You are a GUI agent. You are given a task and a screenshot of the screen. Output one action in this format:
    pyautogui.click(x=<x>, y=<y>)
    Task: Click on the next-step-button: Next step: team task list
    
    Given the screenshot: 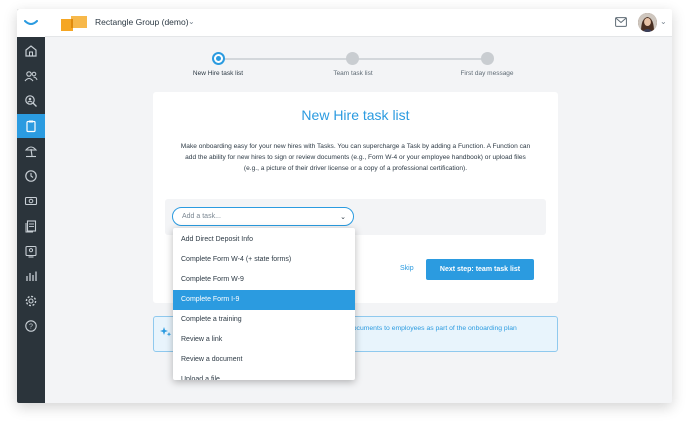 What is the action you would take?
    pyautogui.click(x=480, y=269)
    